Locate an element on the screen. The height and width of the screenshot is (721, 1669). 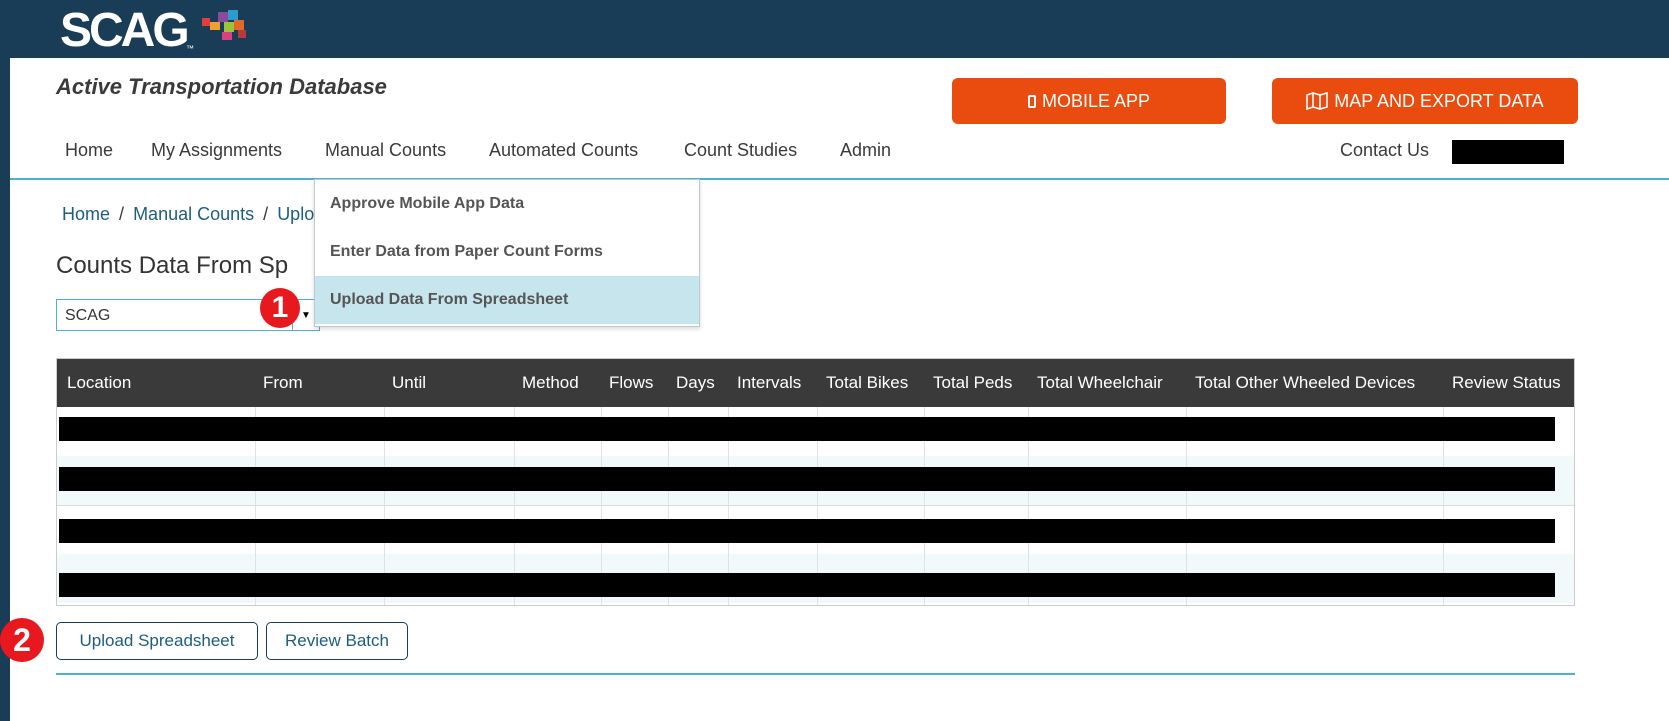
col-total-other-wheeled: Total Other Wheeled Devices is located at coordinates (1305, 383).